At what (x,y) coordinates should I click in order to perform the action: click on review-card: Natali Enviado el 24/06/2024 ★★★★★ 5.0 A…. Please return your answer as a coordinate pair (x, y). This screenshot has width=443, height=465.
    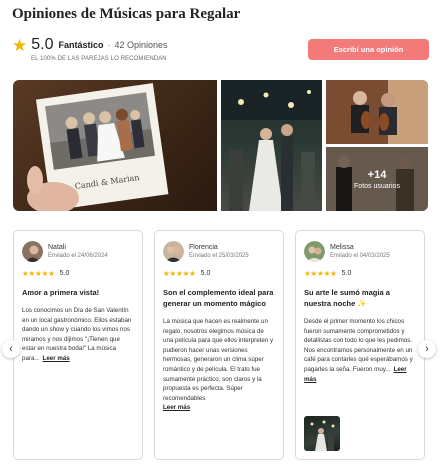
    Looking at the image, I should click on (78, 345).